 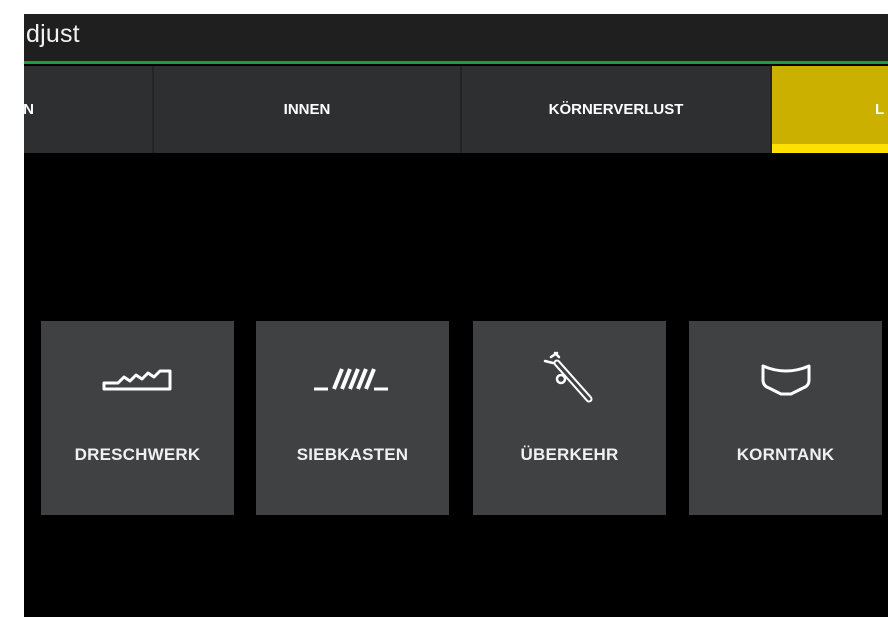 What do you see at coordinates (785, 454) in the screenshot?
I see `tile-label: KORNTANK` at bounding box center [785, 454].